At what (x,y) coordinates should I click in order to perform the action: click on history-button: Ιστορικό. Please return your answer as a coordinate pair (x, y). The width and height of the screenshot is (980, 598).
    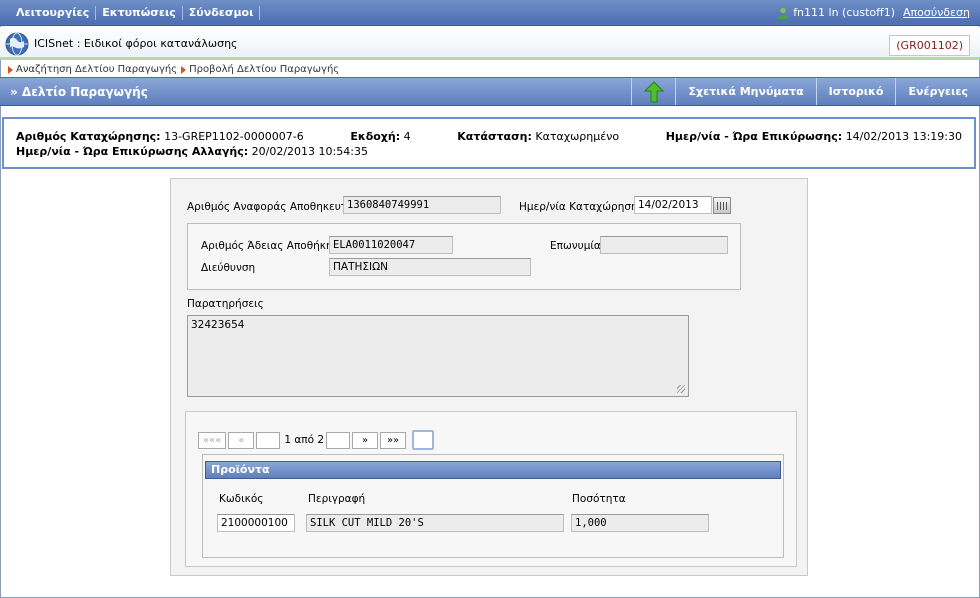
    Looking at the image, I should click on (855, 91).